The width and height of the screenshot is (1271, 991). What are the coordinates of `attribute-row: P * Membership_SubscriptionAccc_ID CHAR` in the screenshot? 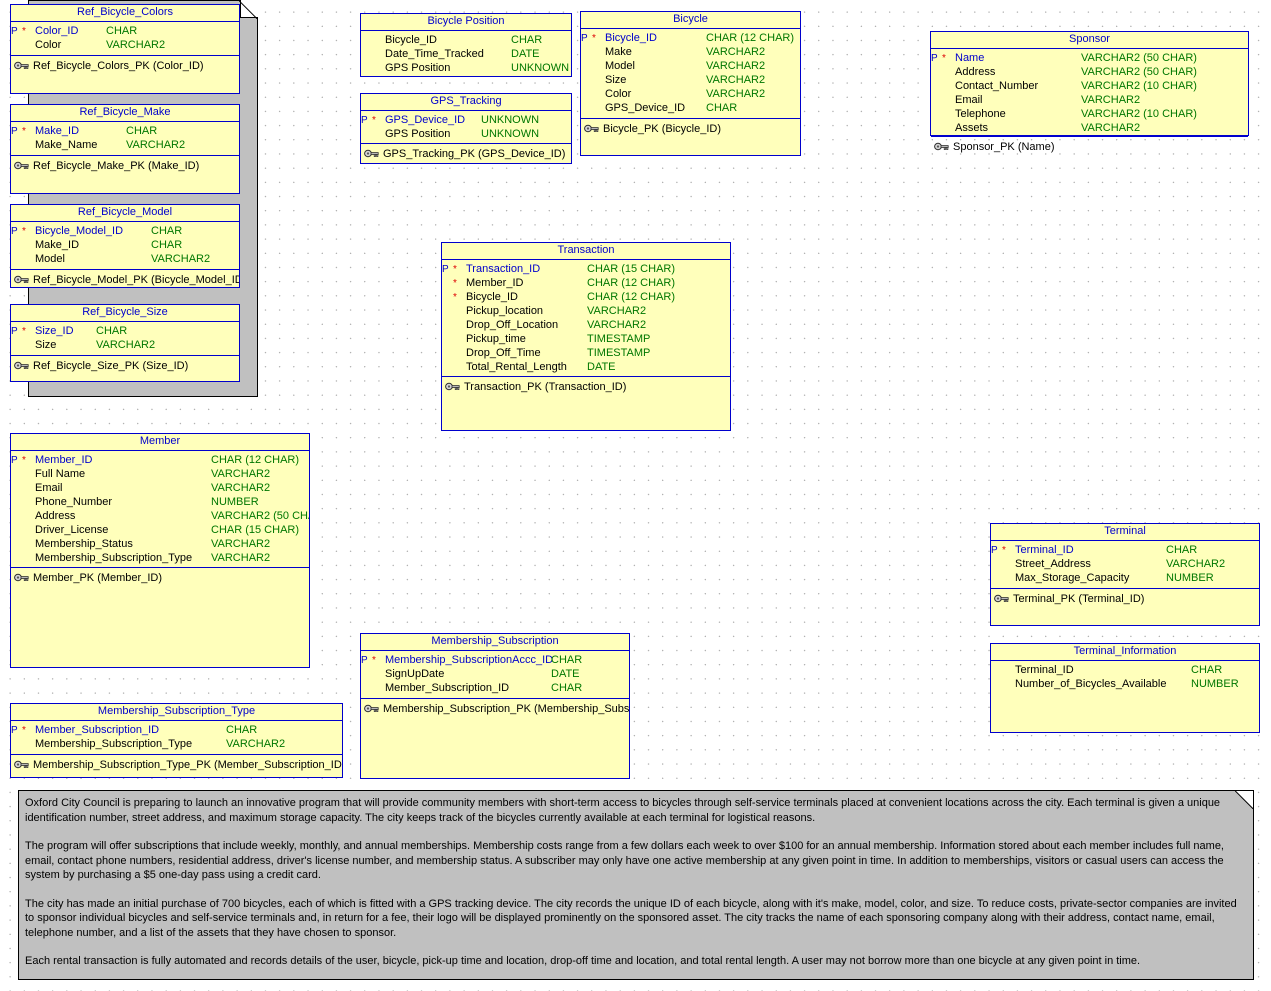 It's located at (495, 660).